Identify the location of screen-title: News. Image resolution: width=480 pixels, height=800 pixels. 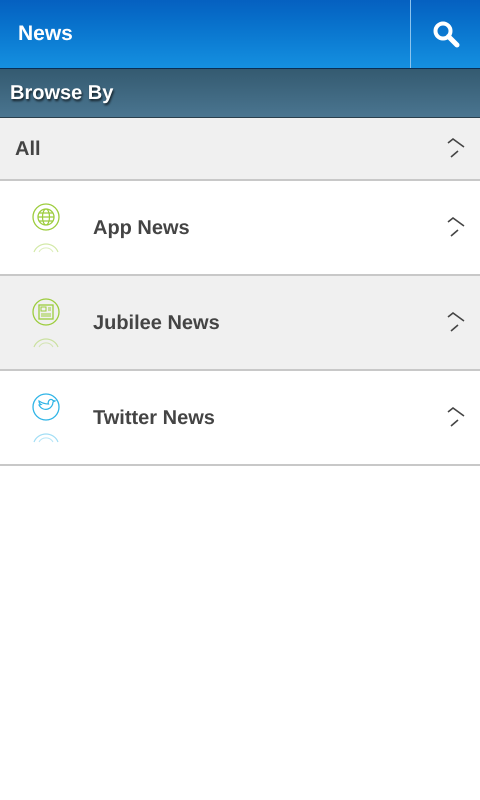
(45, 34).